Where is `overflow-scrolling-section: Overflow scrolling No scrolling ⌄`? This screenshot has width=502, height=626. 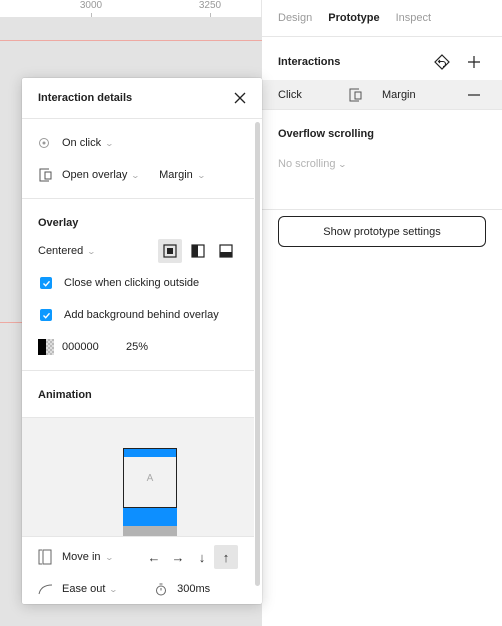
overflow-scrolling-section: Overflow scrolling No scrolling ⌄ is located at coordinates (382, 160).